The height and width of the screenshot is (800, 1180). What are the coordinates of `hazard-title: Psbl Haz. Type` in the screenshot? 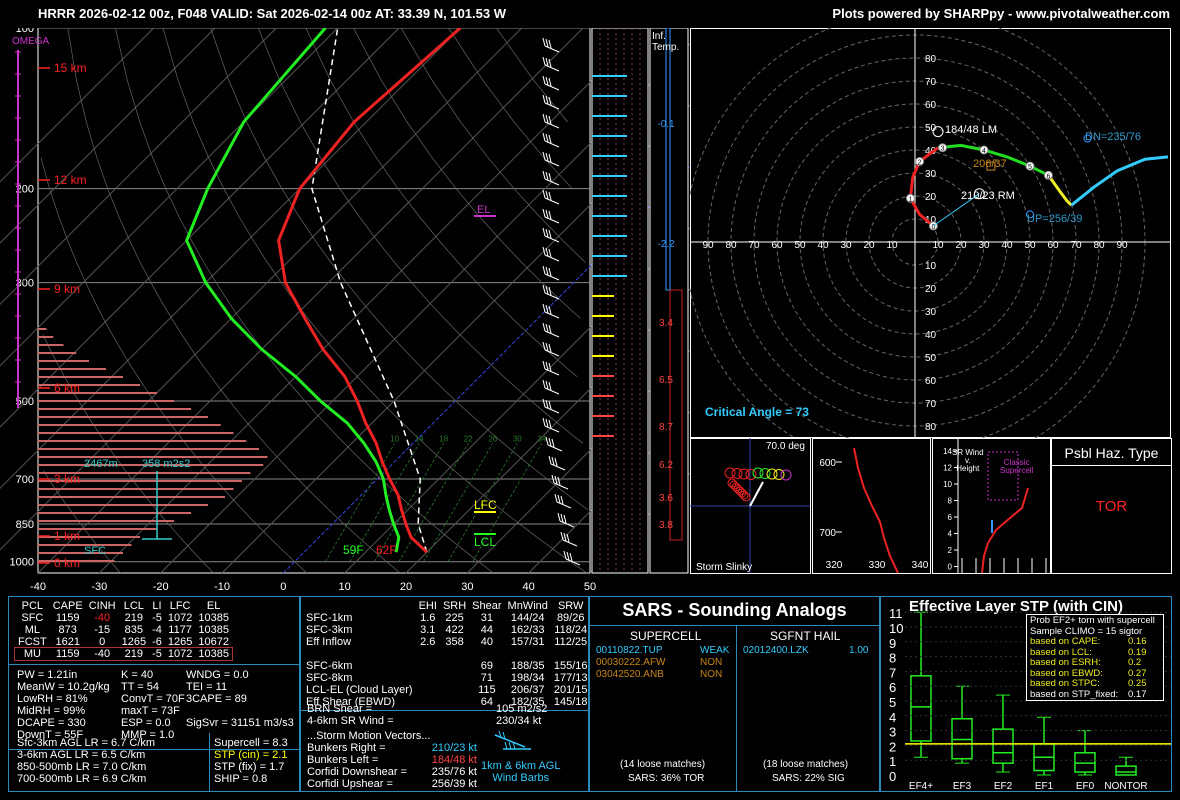 It's located at (1111, 452).